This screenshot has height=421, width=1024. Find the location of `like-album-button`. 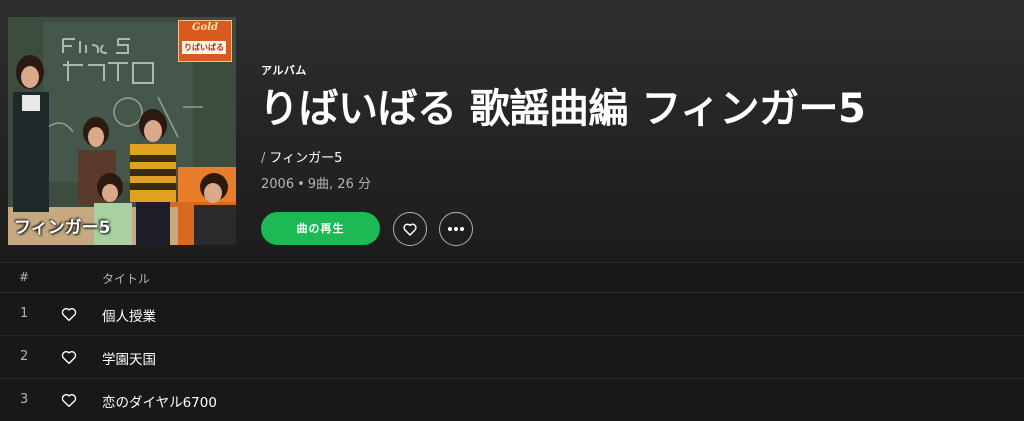

like-album-button is located at coordinates (410, 229).